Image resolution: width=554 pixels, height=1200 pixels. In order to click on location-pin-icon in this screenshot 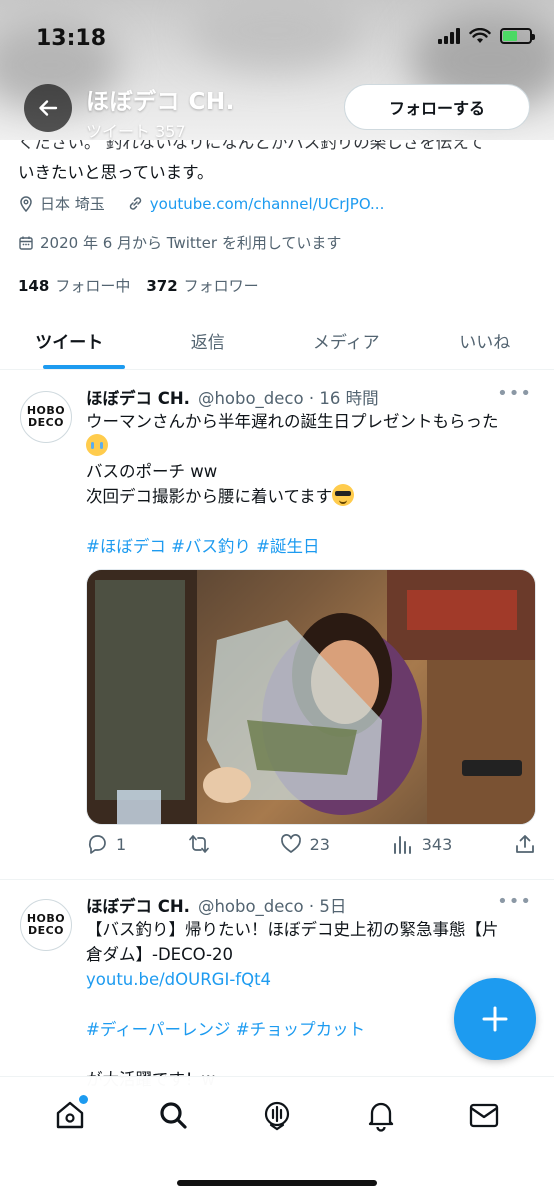, I will do `click(26, 203)`.